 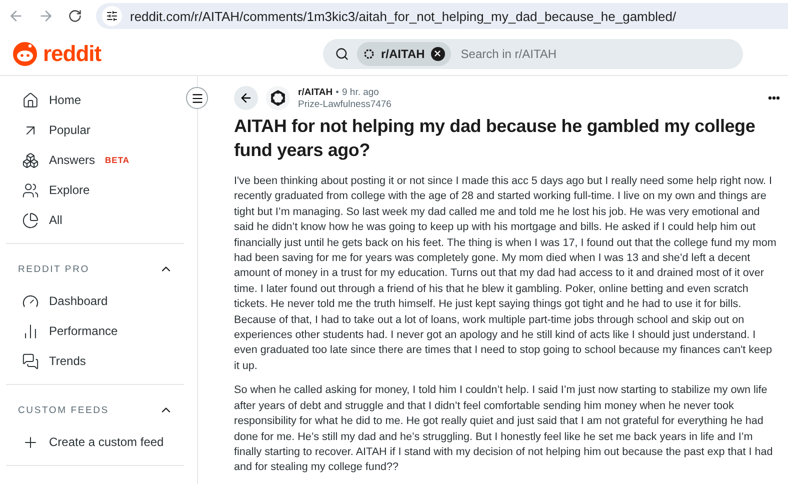 What do you see at coordinates (342, 53) in the screenshot?
I see `search-icon` at bounding box center [342, 53].